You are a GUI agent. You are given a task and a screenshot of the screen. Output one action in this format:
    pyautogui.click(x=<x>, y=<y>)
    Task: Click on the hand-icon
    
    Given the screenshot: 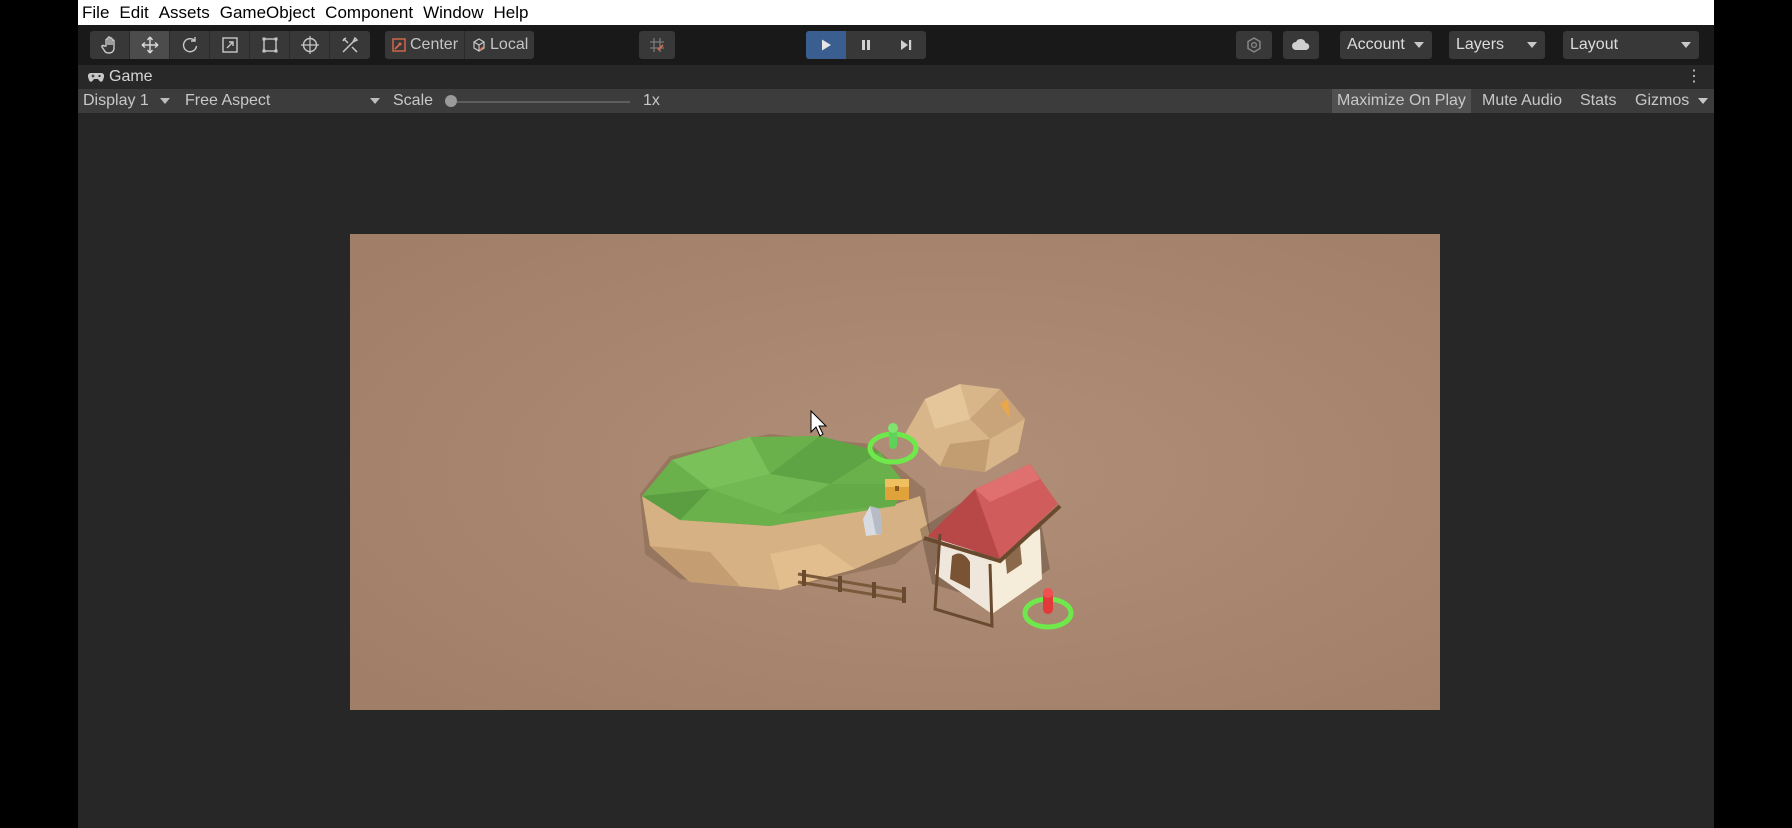 What is the action you would take?
    pyautogui.click(x=107, y=45)
    